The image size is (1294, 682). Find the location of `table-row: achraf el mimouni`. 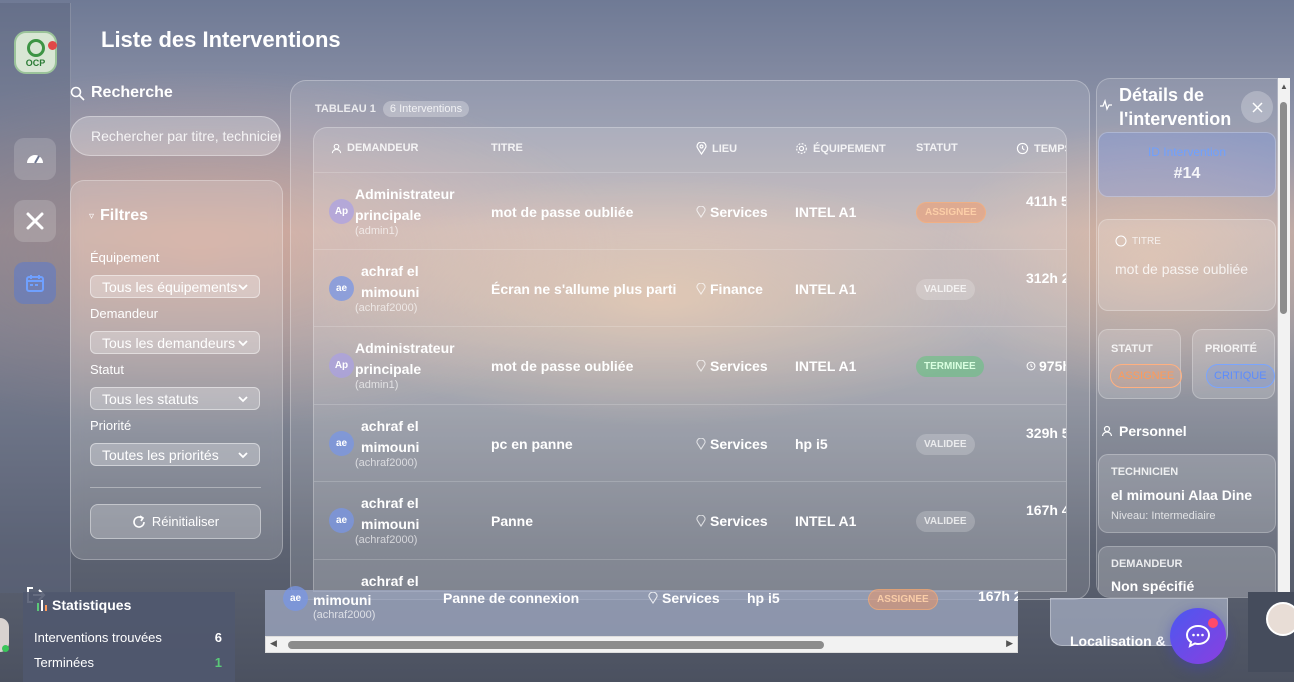

table-row: achraf el mimouni is located at coordinates (690, 575).